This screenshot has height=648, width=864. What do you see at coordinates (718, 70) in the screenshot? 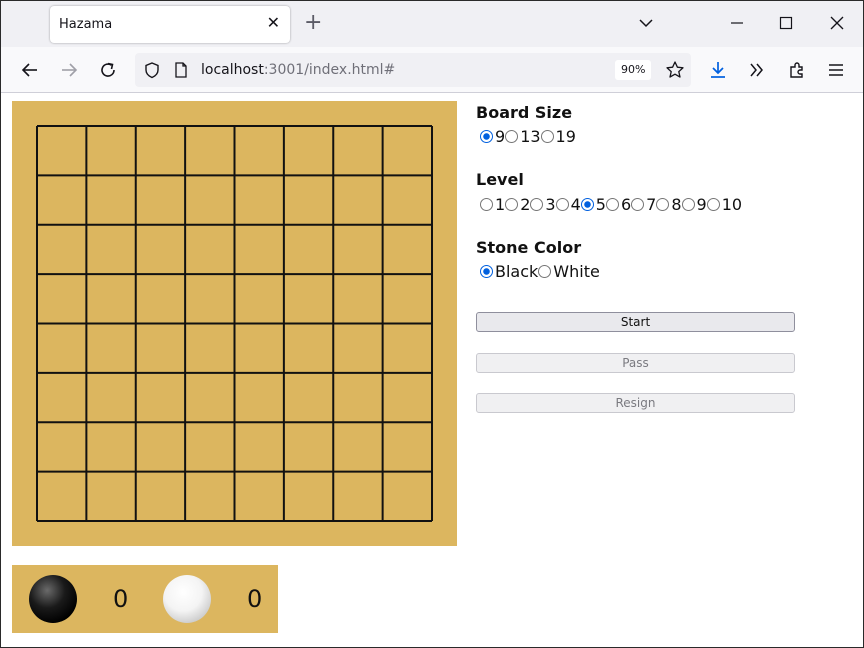
I see `download-icon` at bounding box center [718, 70].